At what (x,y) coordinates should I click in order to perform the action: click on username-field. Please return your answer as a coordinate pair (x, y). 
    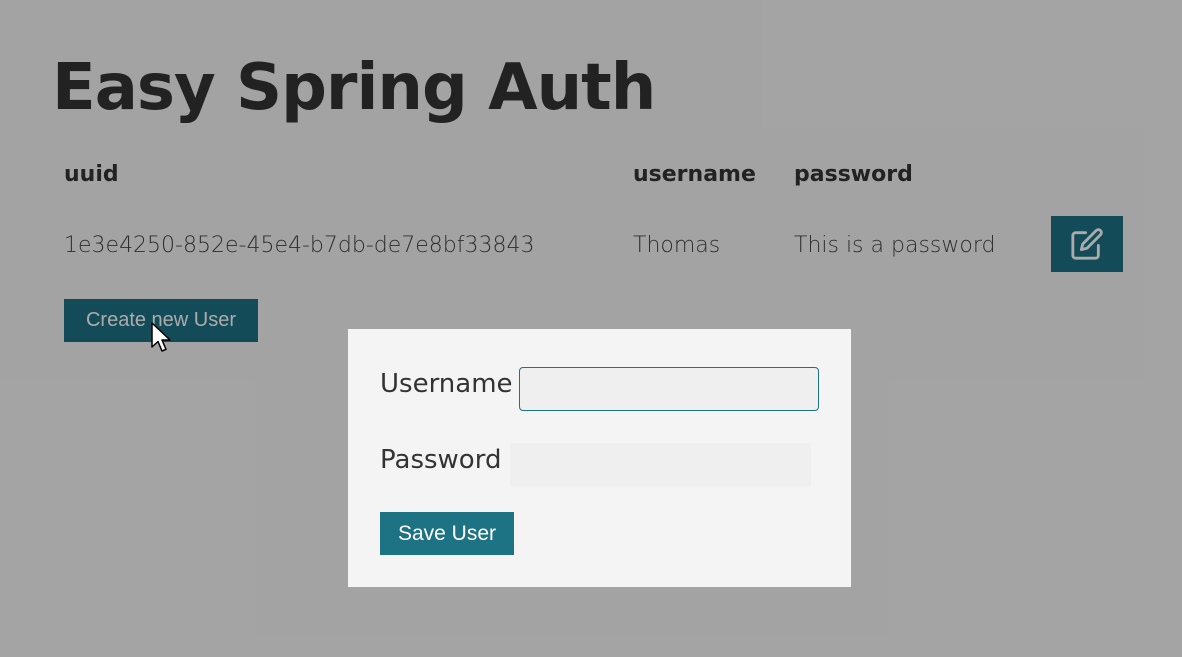
    Looking at the image, I should click on (669, 389).